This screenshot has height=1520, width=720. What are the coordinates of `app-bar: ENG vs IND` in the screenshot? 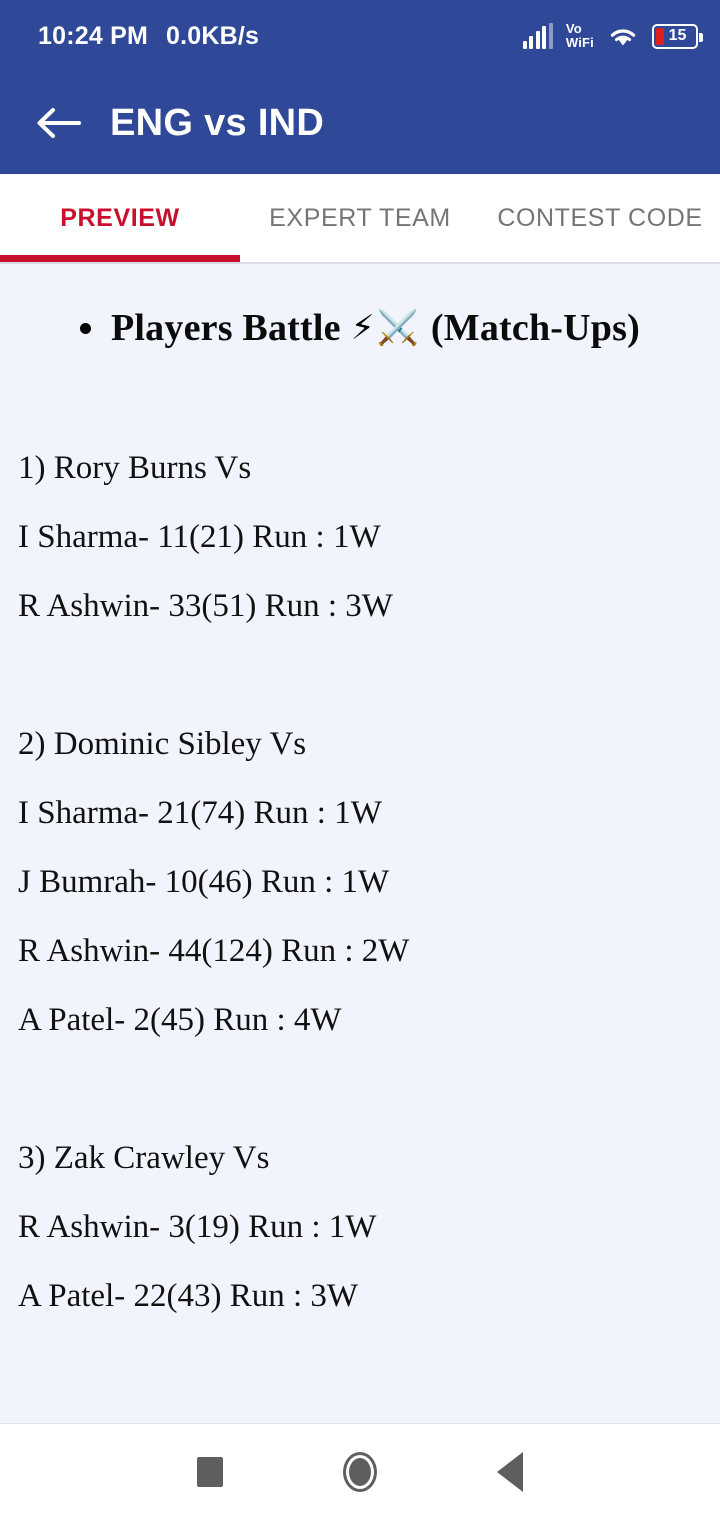 It's located at (360, 123).